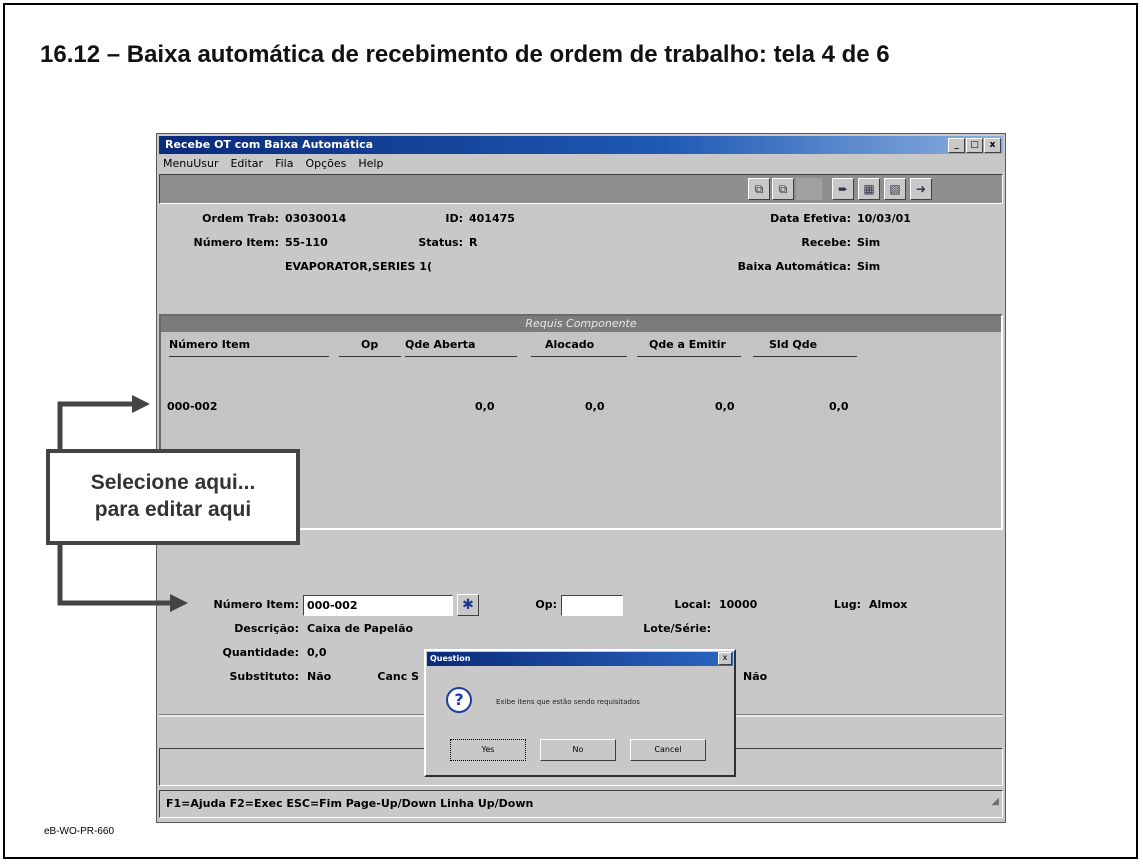 The height and width of the screenshot is (864, 1143). I want to click on column-header-qde-emitir: Qde a Emitir, so click(687, 344).